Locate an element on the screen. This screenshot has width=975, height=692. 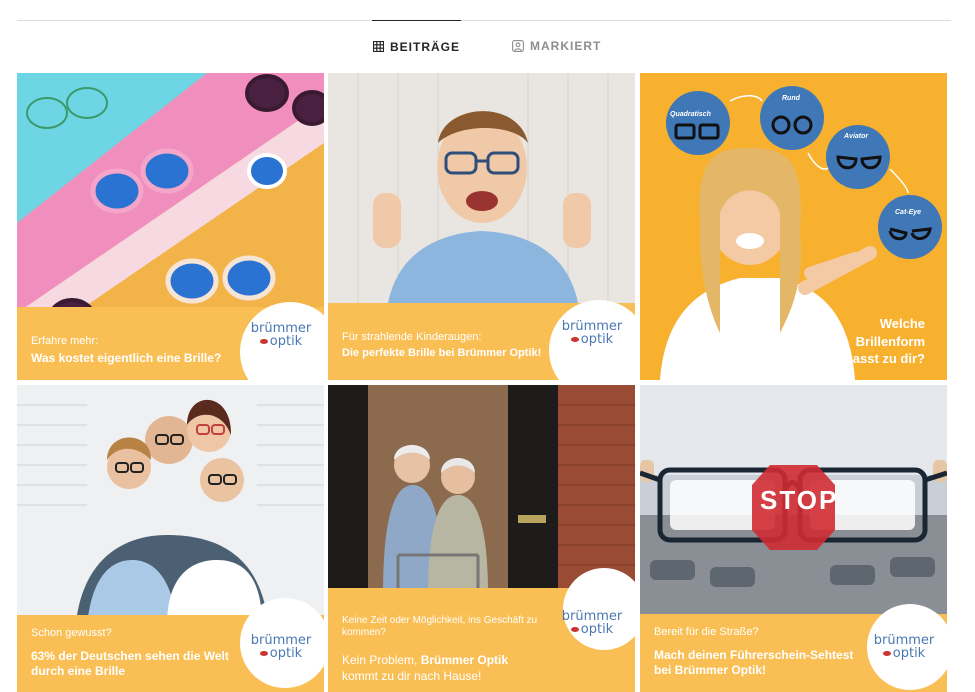
caption-text: Kein Problem, is located at coordinates (381, 660).